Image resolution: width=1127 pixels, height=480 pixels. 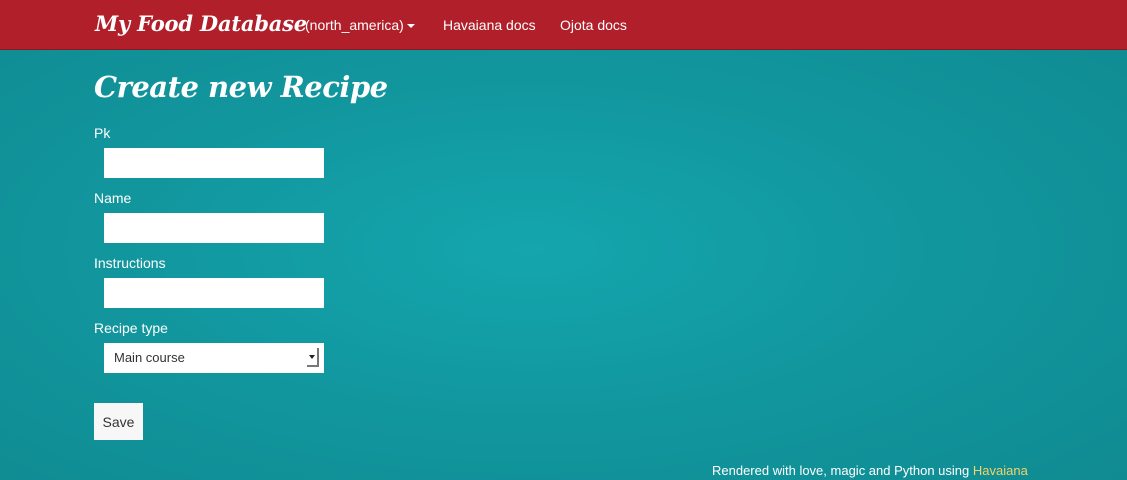 What do you see at coordinates (1000, 470) in the screenshot?
I see `footer-havaiana-link: Havaiana` at bounding box center [1000, 470].